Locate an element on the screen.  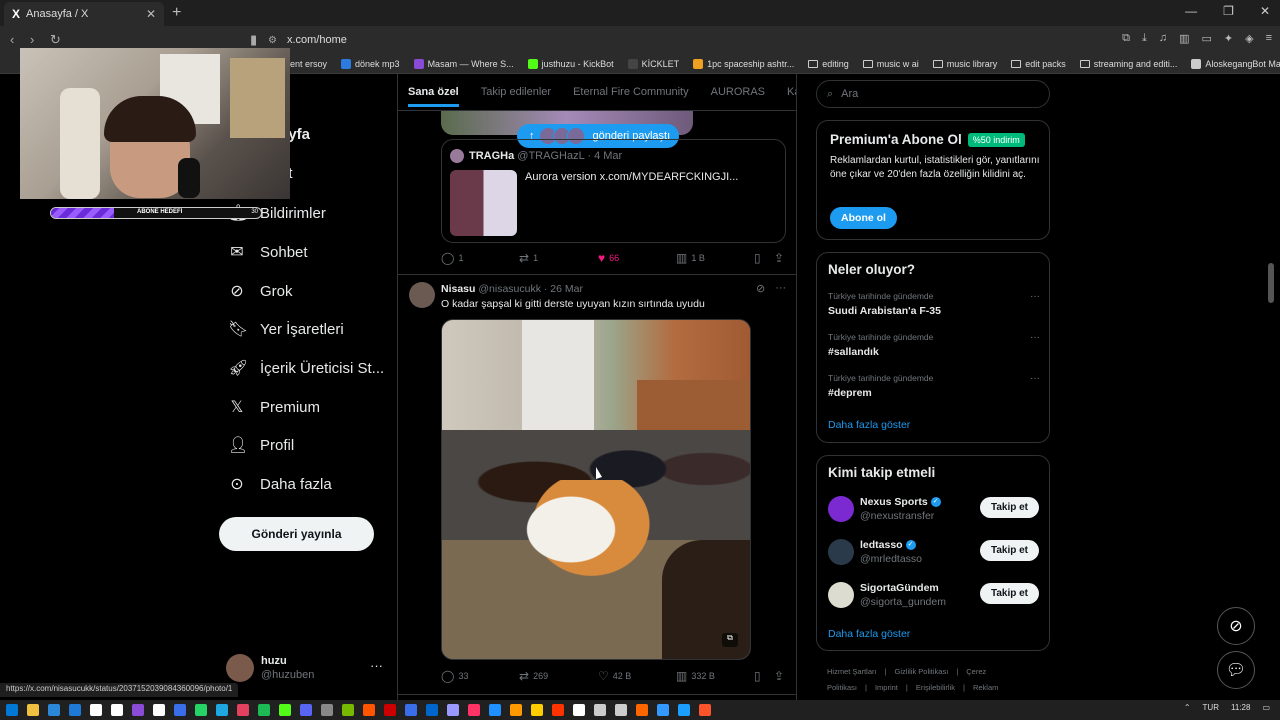
bookmark-item: music library is located at coordinates (964, 64).